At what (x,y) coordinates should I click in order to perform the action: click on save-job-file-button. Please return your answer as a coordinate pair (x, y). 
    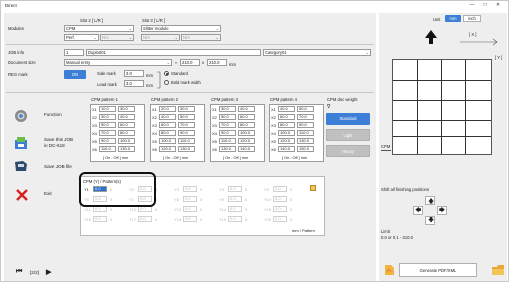
    Looking at the image, I should click on (21, 166).